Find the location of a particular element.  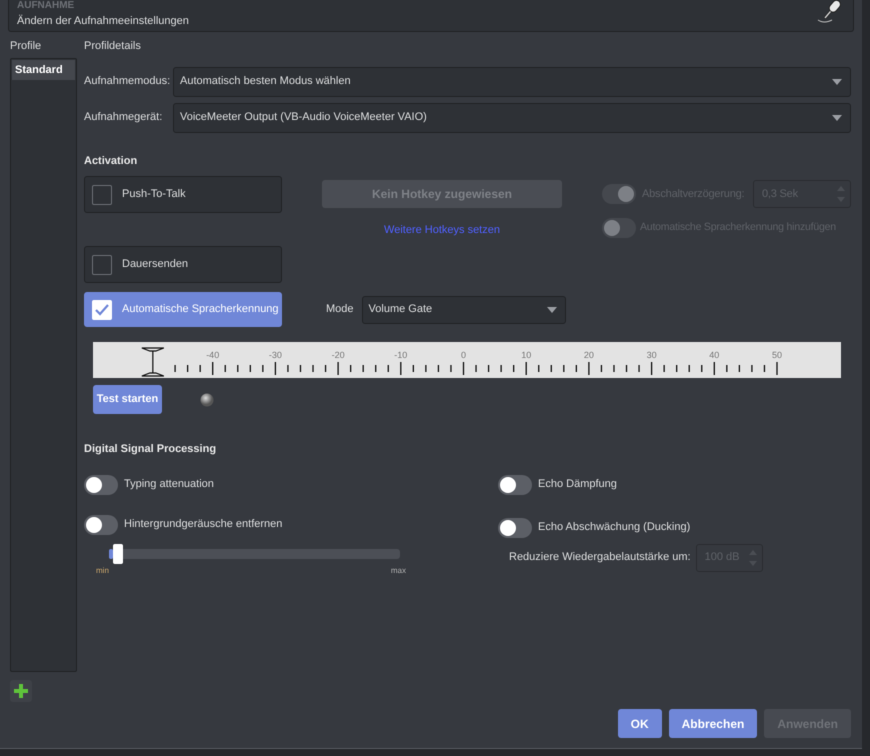

scale-label: 50 is located at coordinates (777, 355).